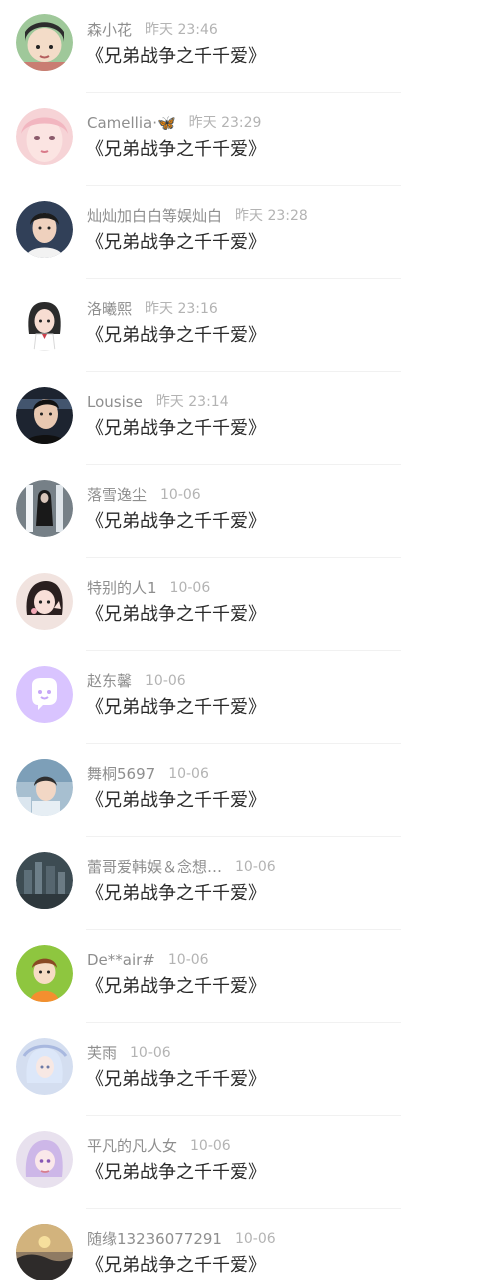 Image resolution: width=497 pixels, height=1280 pixels. I want to click on list-item: Camellia·🦋 昨天 23:29 《兄弟战争之千千爱》, so click(248, 139).